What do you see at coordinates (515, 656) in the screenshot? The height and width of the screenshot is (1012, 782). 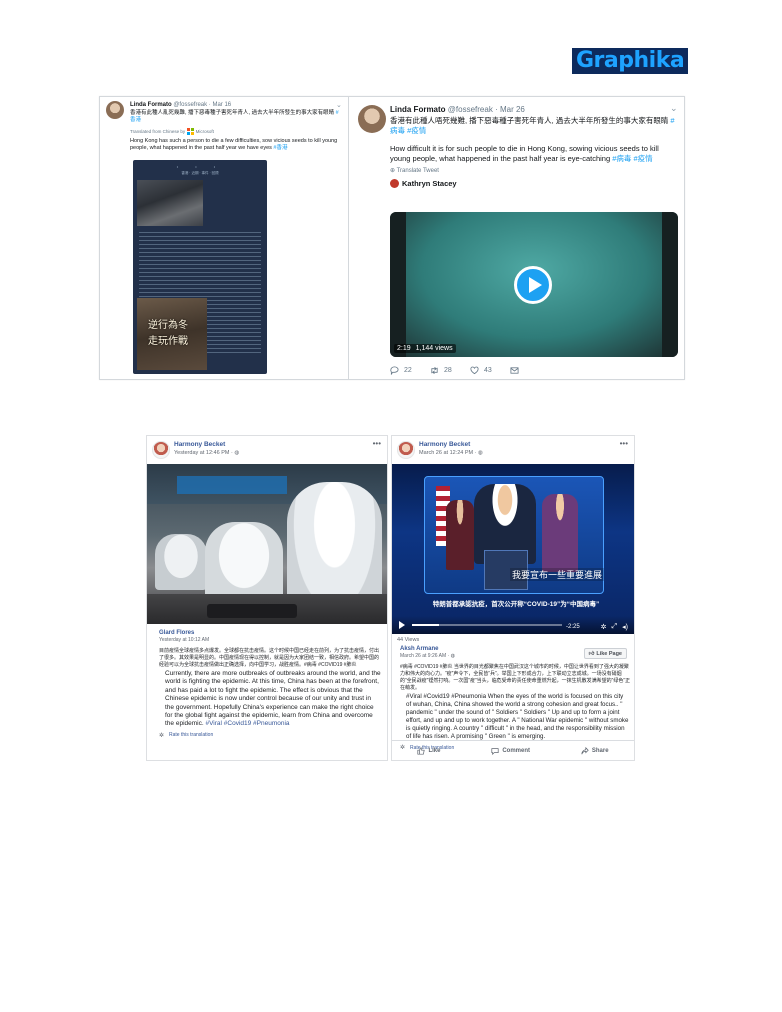 I see `comment-time: March 26 at 9:26 AM · ◍` at bounding box center [515, 656].